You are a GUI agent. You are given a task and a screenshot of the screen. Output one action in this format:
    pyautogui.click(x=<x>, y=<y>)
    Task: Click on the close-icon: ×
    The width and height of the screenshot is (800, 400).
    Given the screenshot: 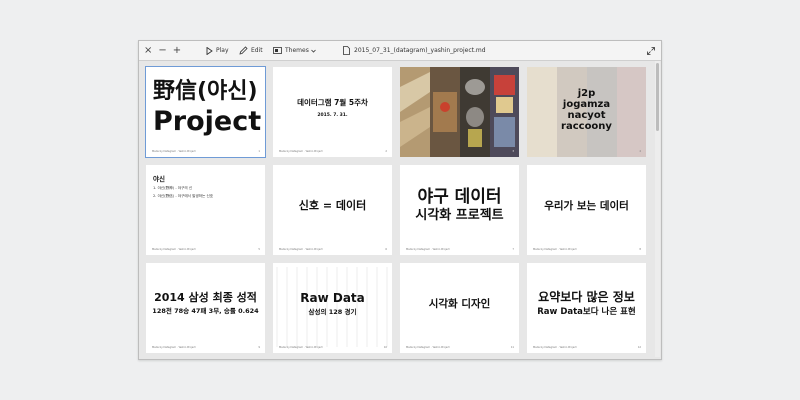 What is the action you would take?
    pyautogui.click(x=148, y=50)
    